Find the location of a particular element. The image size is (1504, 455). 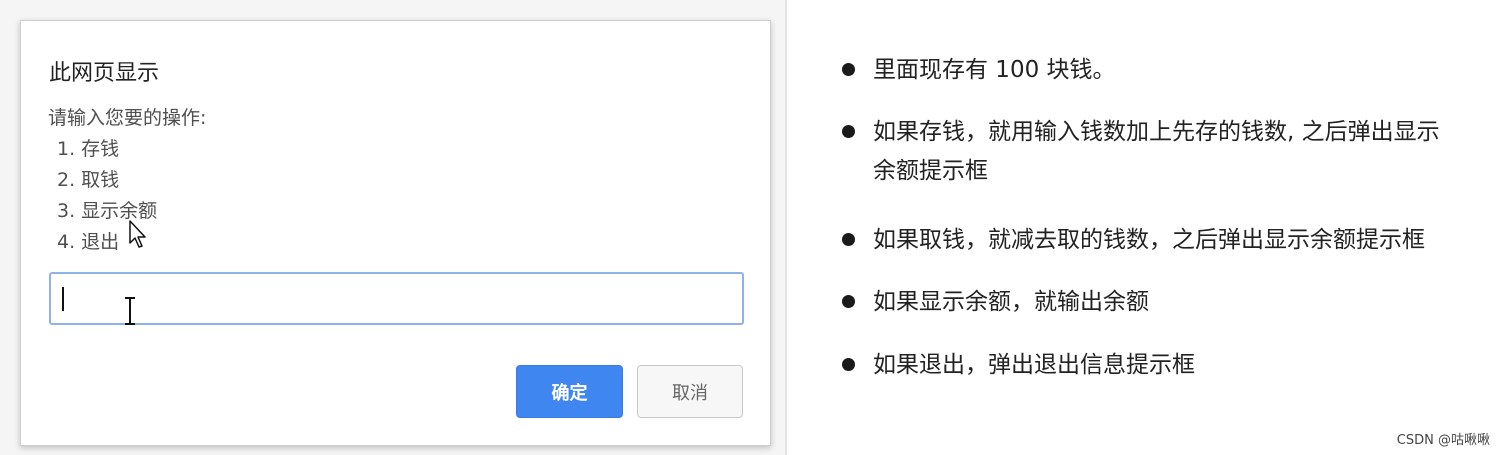

dialog-title: 此网页显示 is located at coordinates (104, 73).